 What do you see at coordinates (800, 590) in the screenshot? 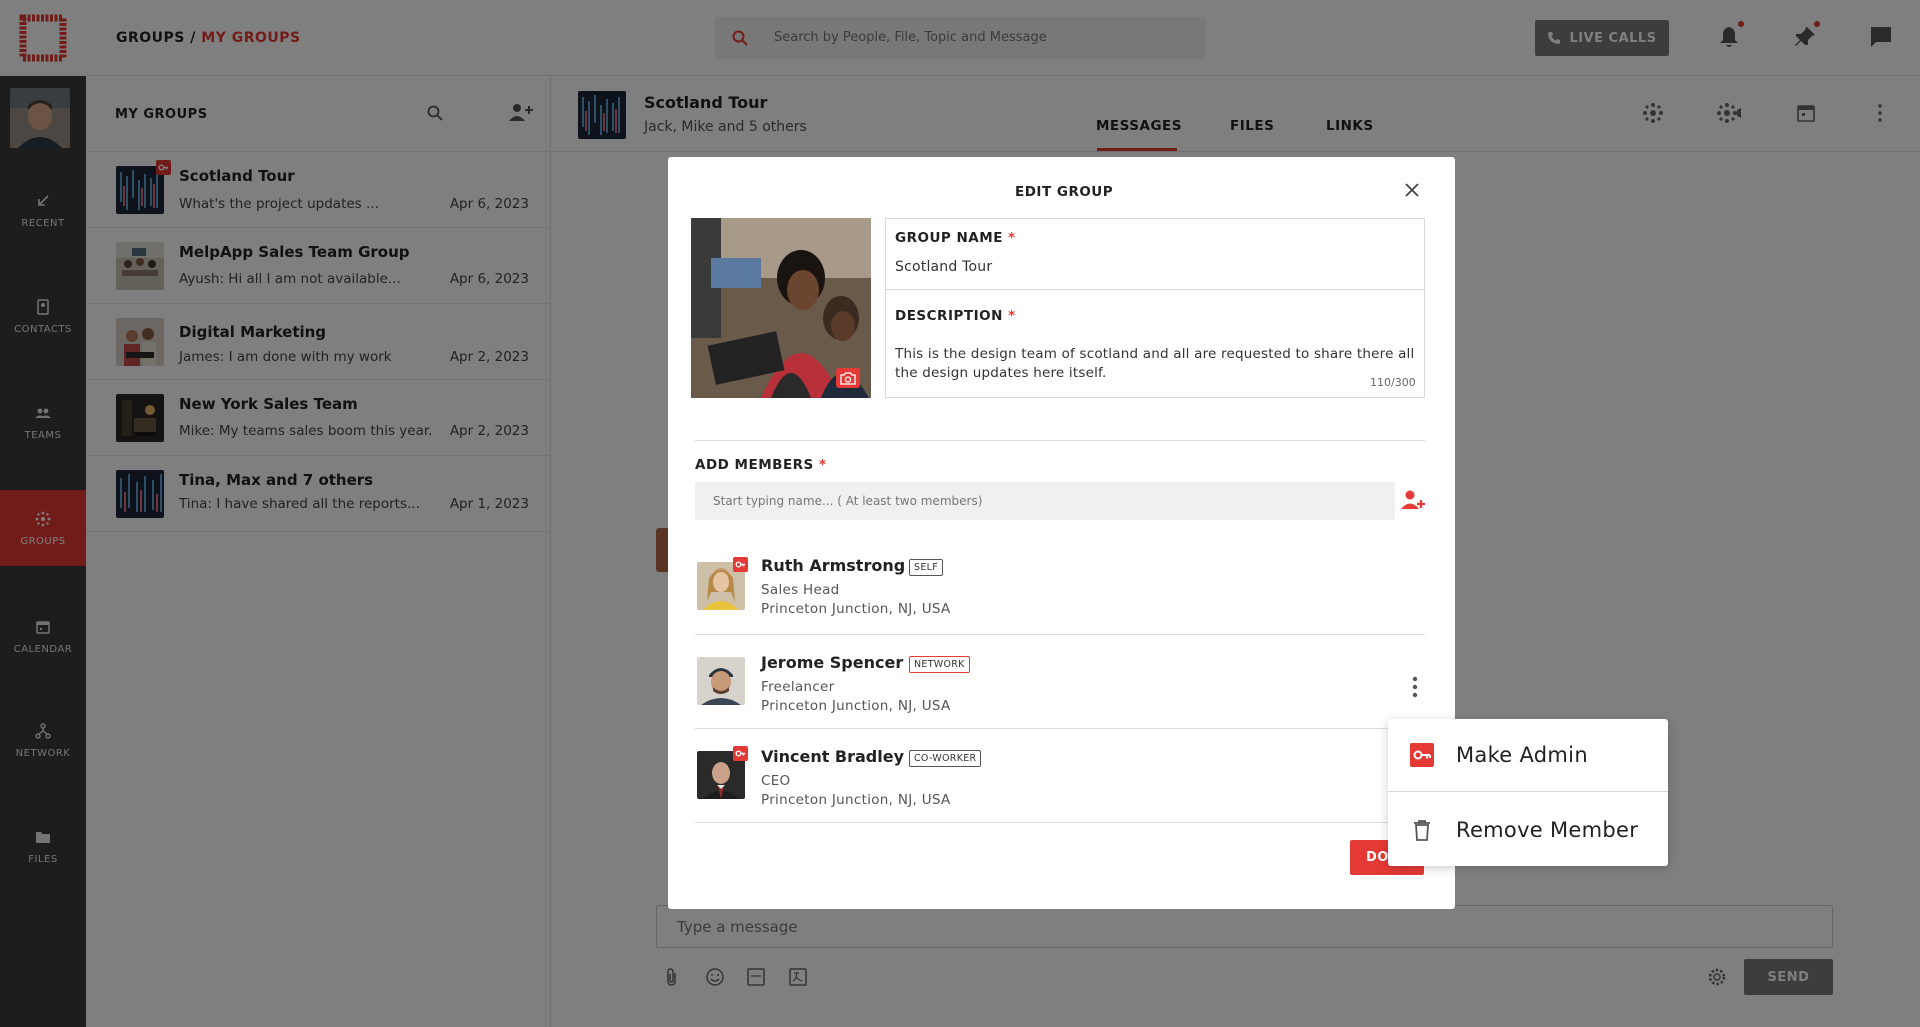
I see `member-role: Sales Head` at bounding box center [800, 590].